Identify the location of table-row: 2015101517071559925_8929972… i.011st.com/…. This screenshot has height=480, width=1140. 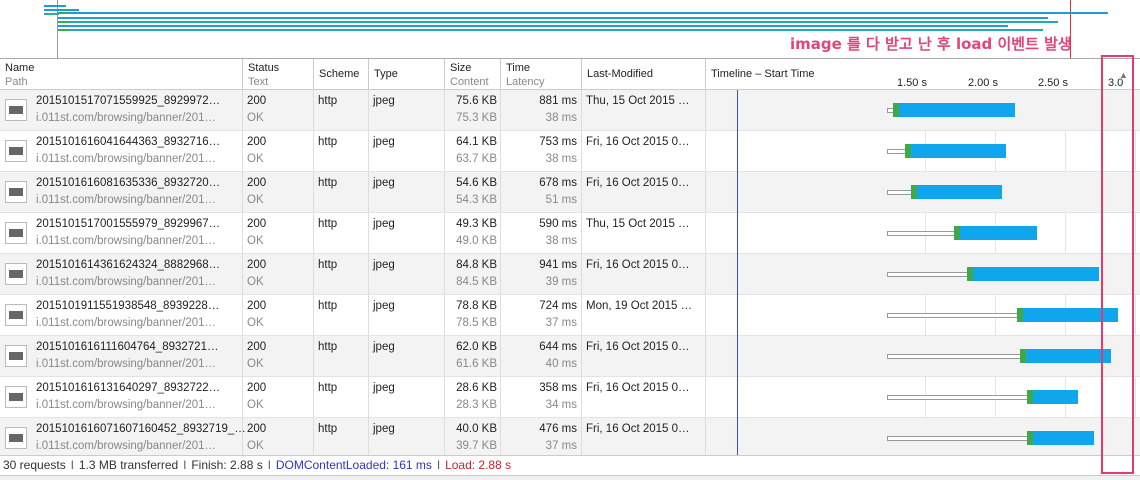
(570, 110).